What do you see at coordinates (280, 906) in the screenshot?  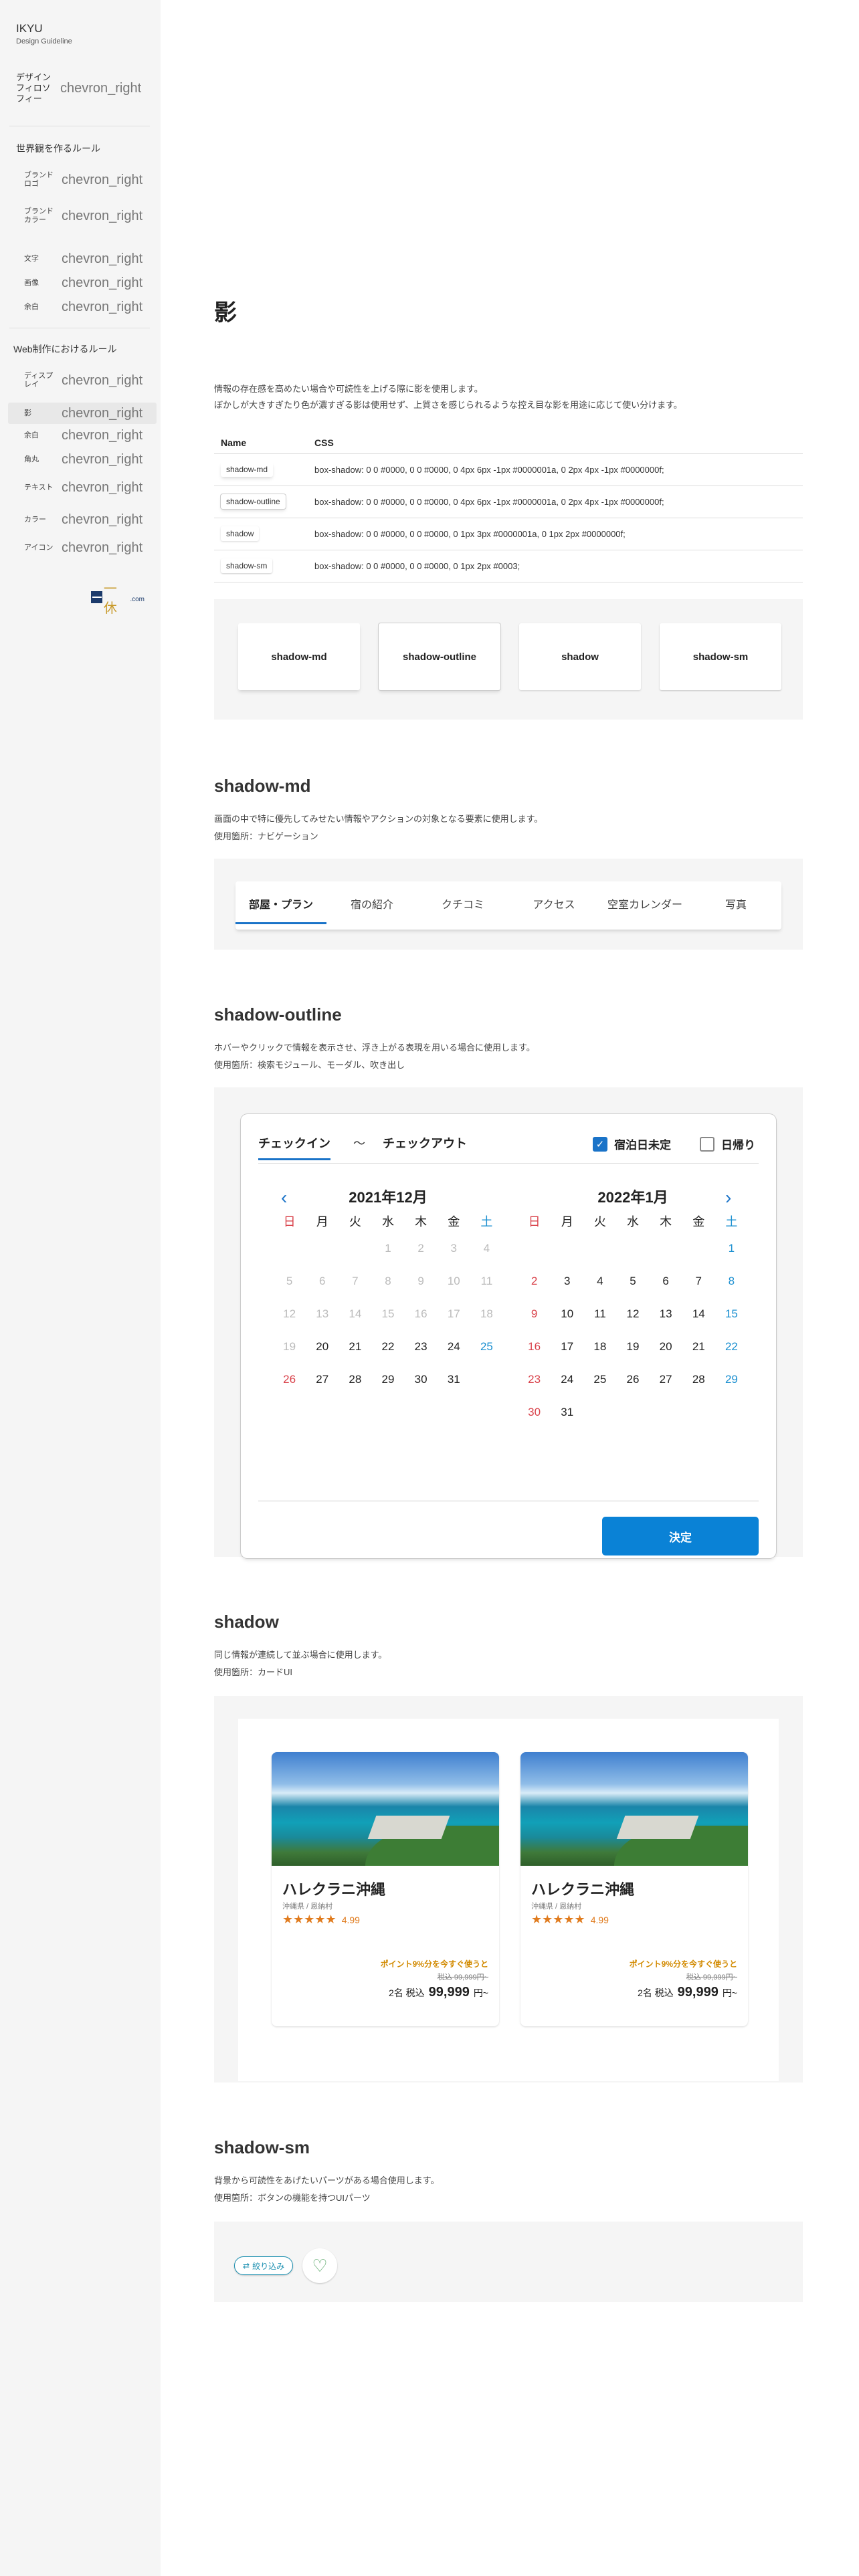 I see `tab-rooms: 部屋・プラン` at bounding box center [280, 906].